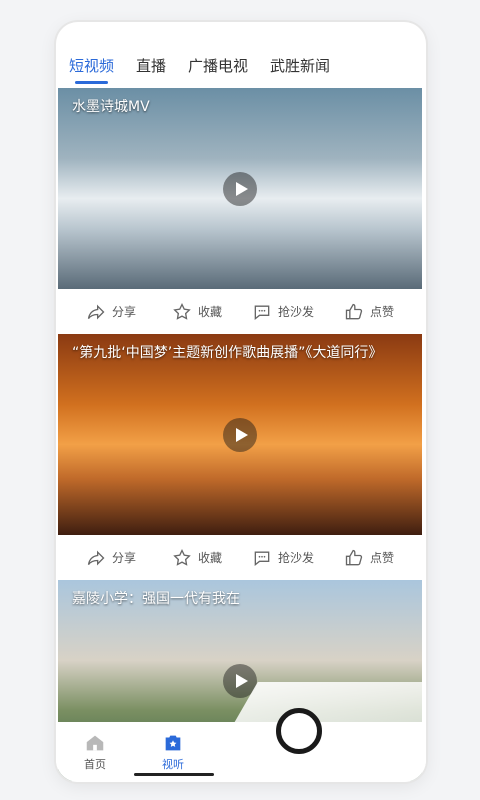 Image resolution: width=480 pixels, height=800 pixels. Describe the element at coordinates (218, 66) in the screenshot. I see `tab-broadcast-tv: 广播电视` at that location.